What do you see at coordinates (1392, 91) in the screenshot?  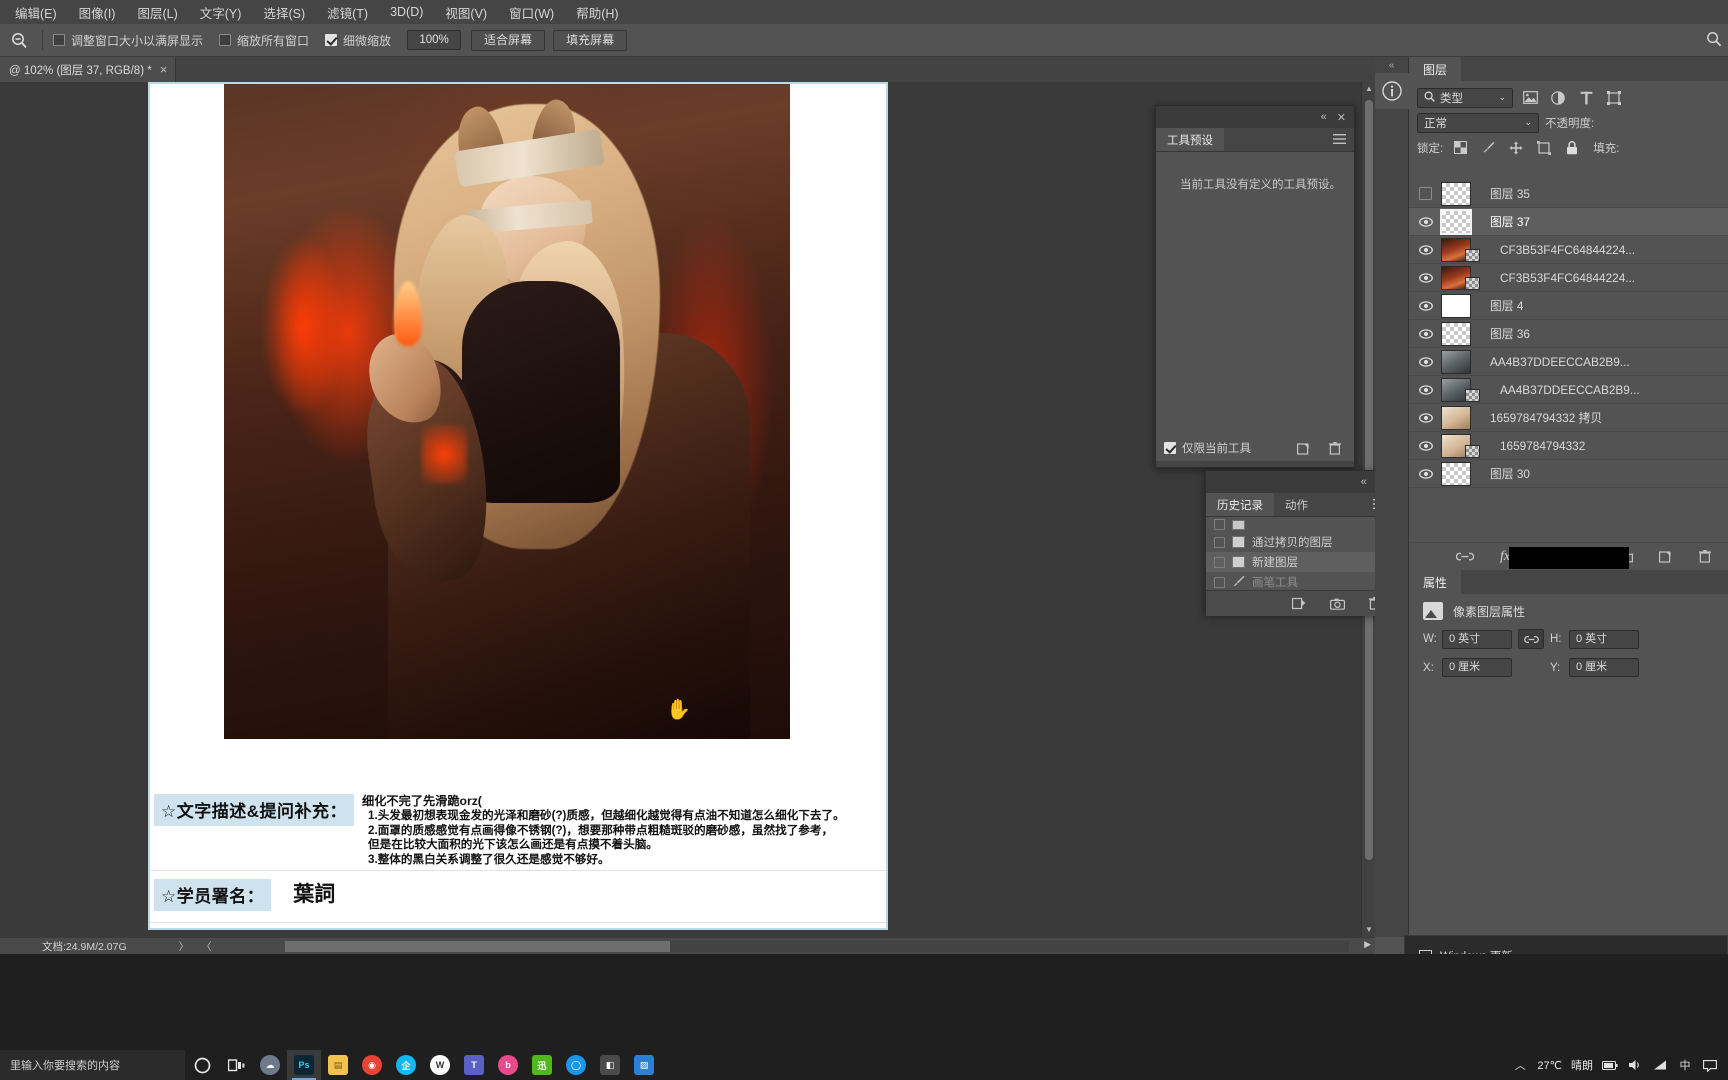 I see `info-icon` at bounding box center [1392, 91].